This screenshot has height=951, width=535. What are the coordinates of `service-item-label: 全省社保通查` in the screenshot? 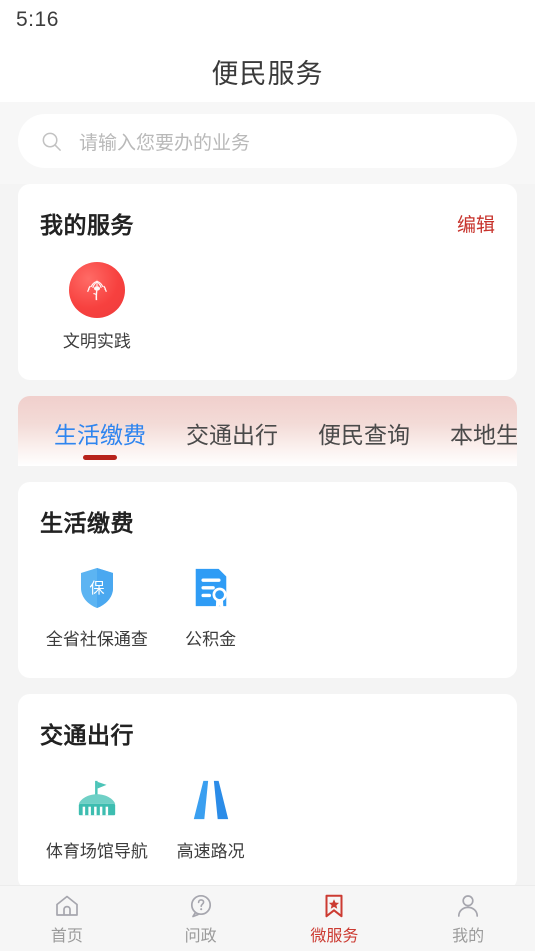 It's located at (96, 639).